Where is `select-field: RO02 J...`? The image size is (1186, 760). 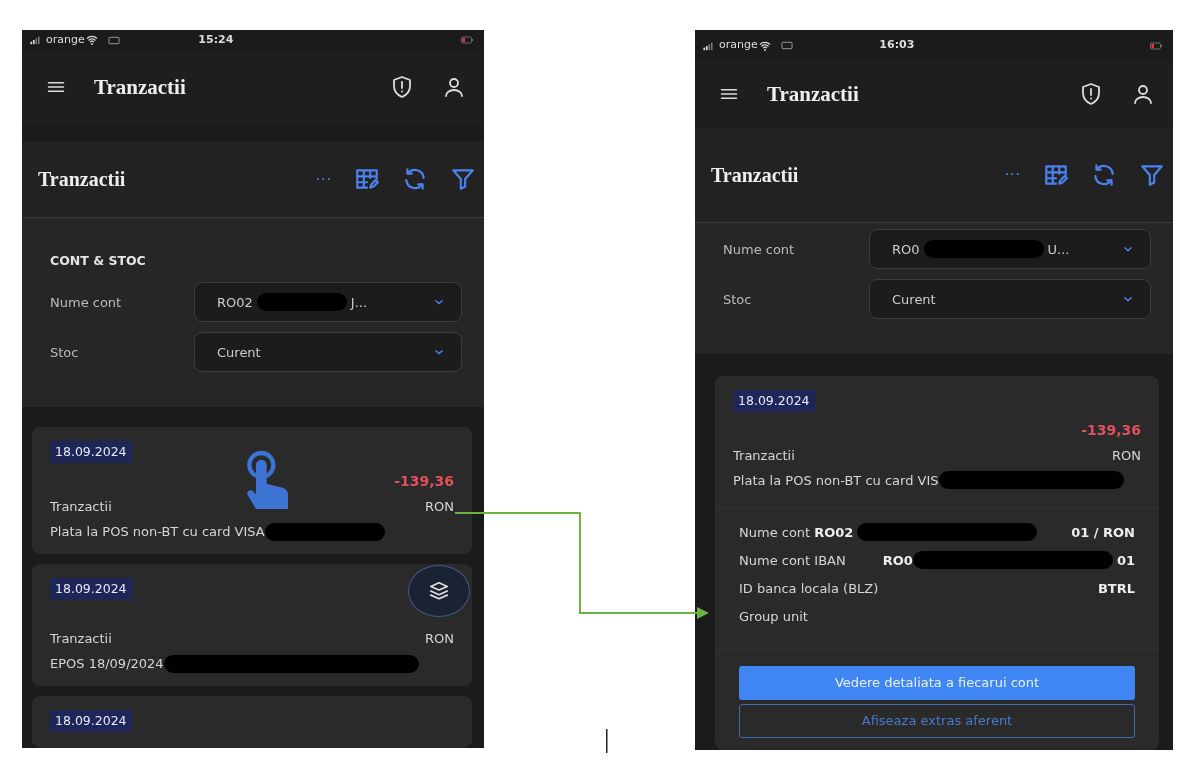 select-field: RO02 J... is located at coordinates (328, 302).